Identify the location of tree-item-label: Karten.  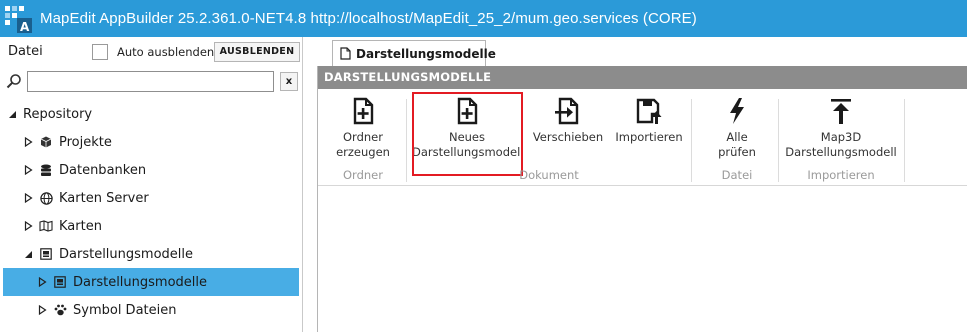
(80, 226).